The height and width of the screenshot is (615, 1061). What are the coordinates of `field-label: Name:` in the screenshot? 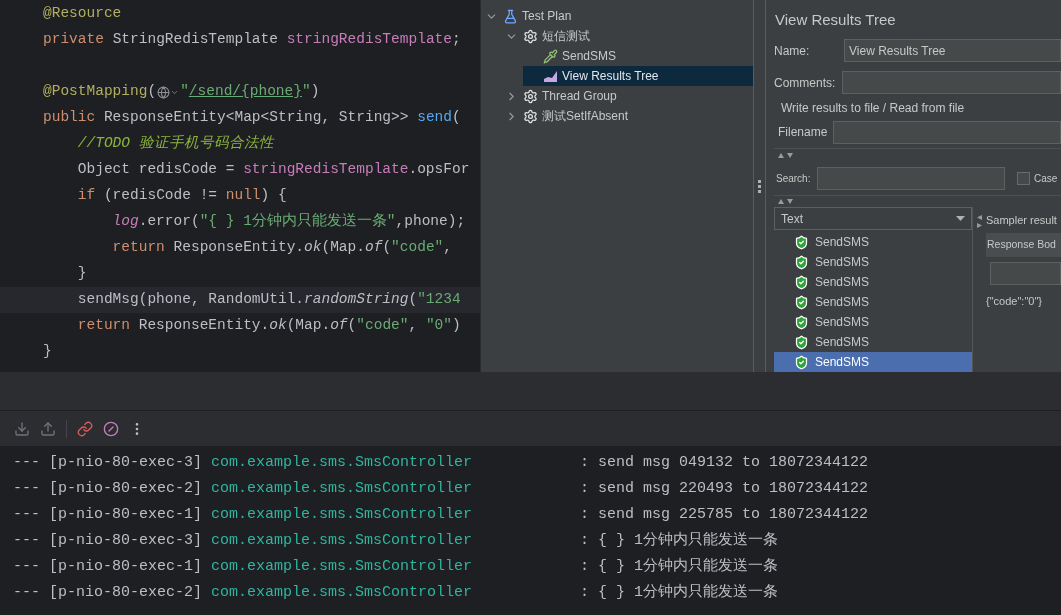 It's located at (792, 51).